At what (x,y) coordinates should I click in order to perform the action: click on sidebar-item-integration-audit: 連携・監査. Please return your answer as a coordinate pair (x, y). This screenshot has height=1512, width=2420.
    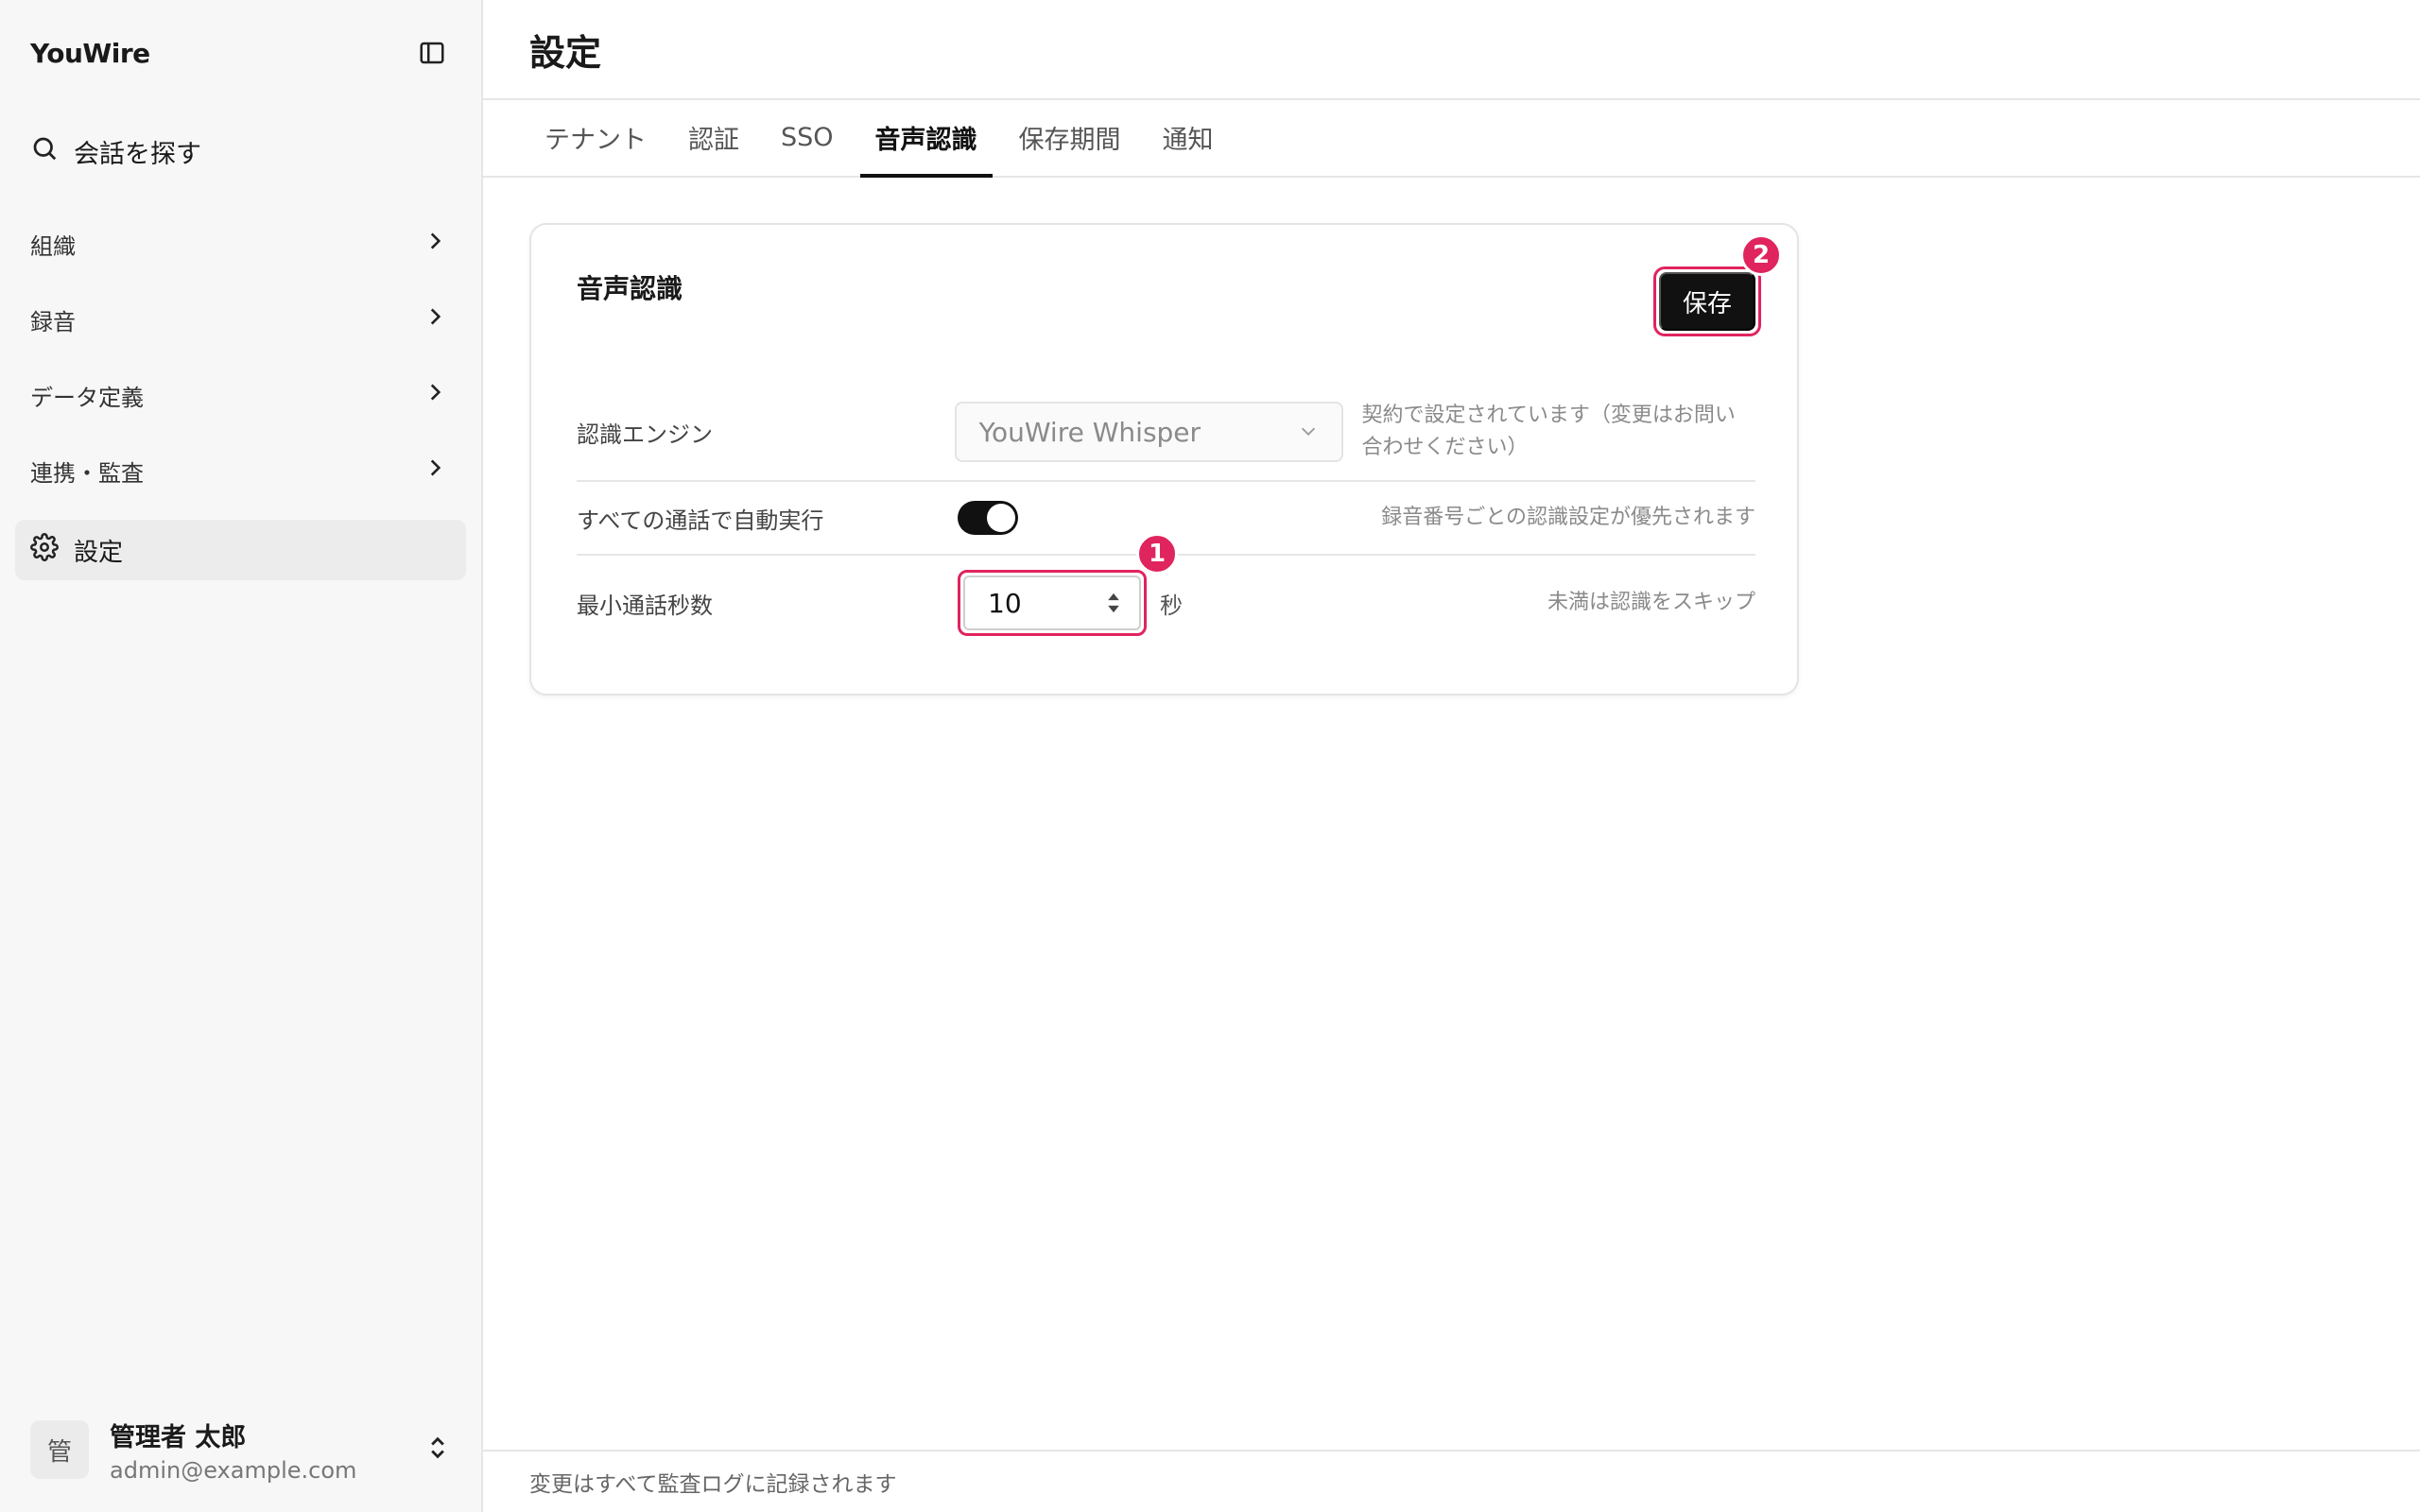
    Looking at the image, I should click on (241, 470).